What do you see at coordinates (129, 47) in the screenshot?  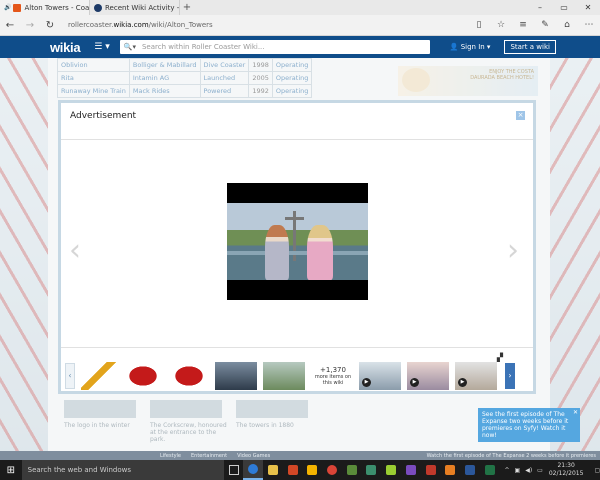 I see `search-icon: 🔍▾` at bounding box center [129, 47].